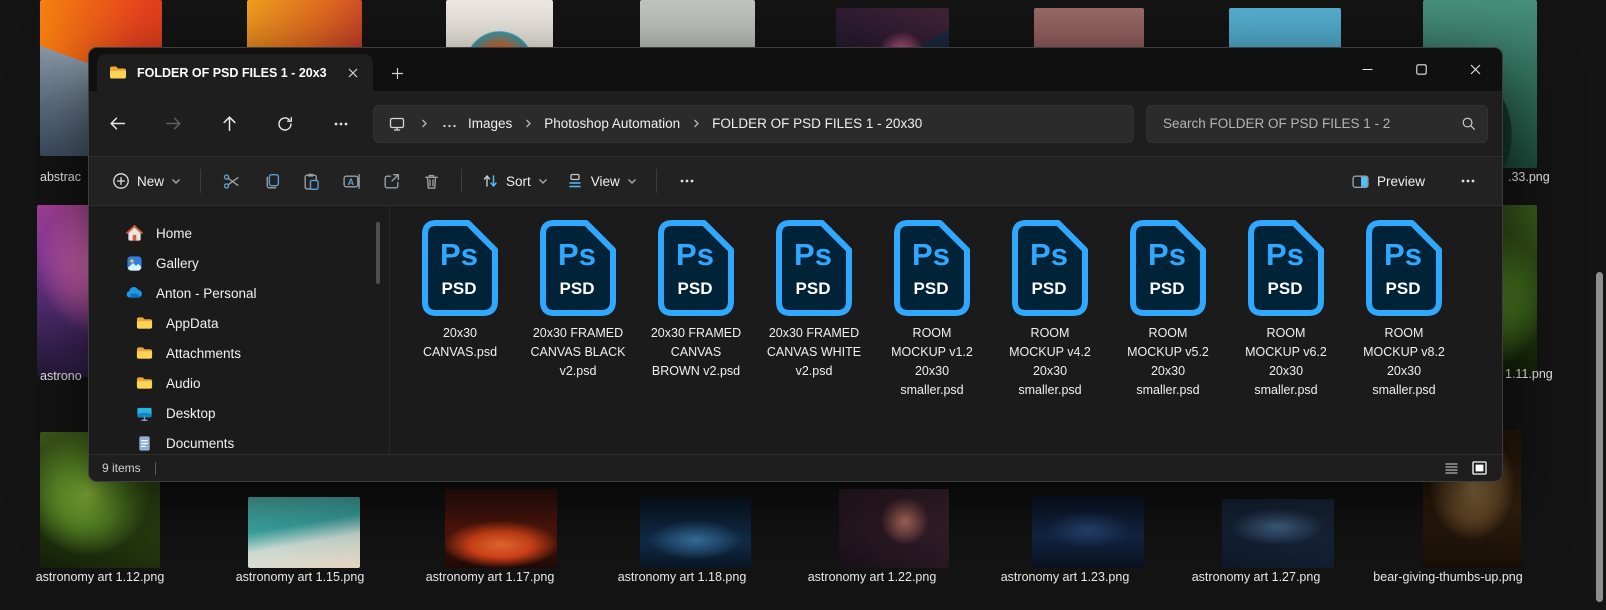  Describe the element at coordinates (612, 123) in the screenshot. I see `breadcrumb-item-2: Photoshop Automation` at that location.